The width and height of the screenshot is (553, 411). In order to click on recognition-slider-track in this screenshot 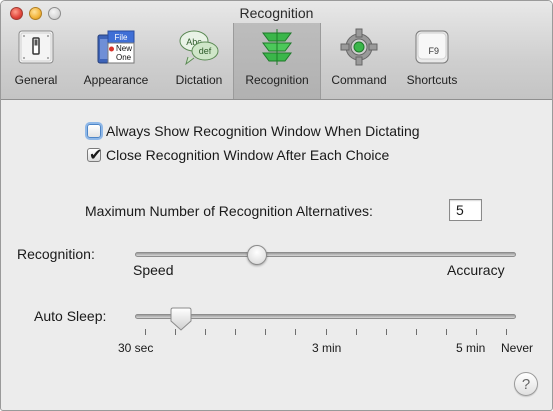, I will do `click(325, 254)`.